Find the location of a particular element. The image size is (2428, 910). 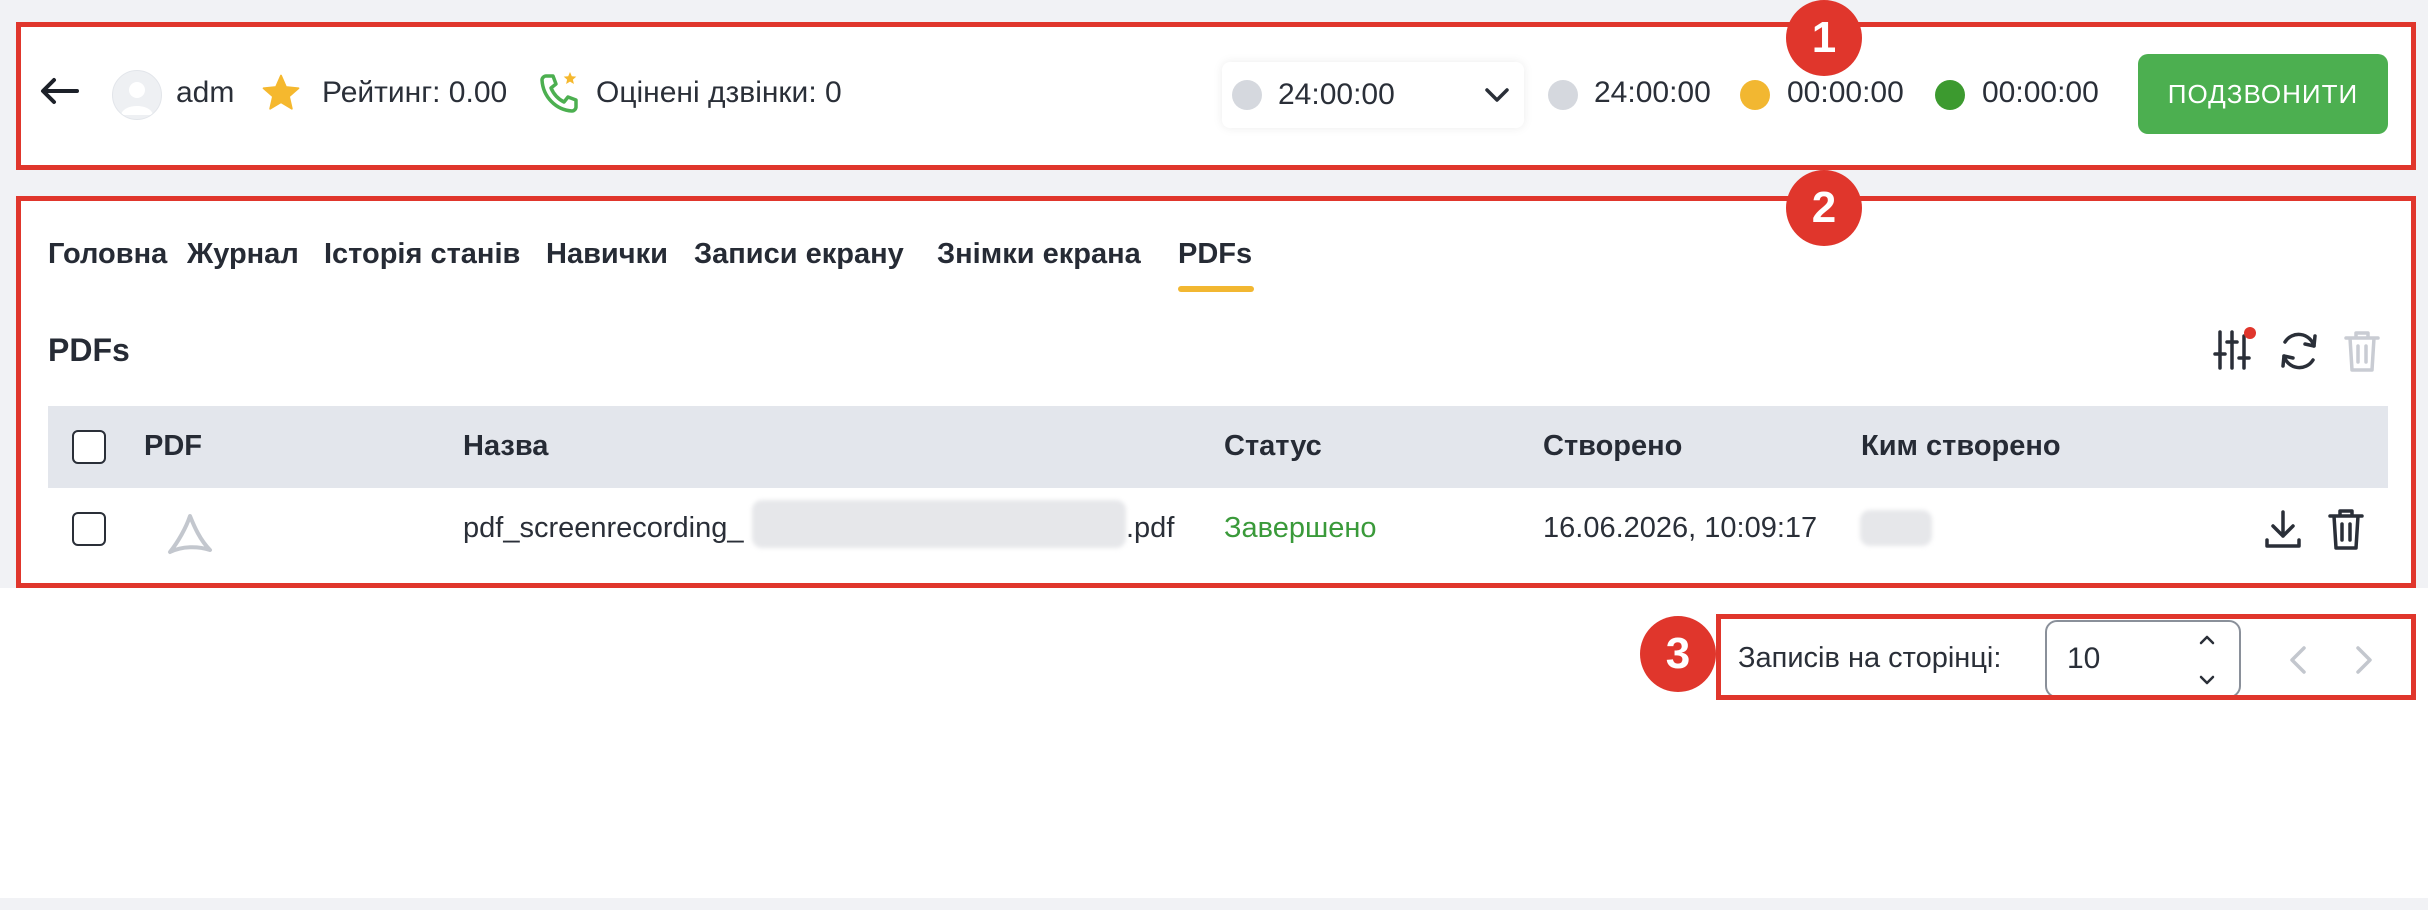

column-header-created: Створено is located at coordinates (1613, 446).